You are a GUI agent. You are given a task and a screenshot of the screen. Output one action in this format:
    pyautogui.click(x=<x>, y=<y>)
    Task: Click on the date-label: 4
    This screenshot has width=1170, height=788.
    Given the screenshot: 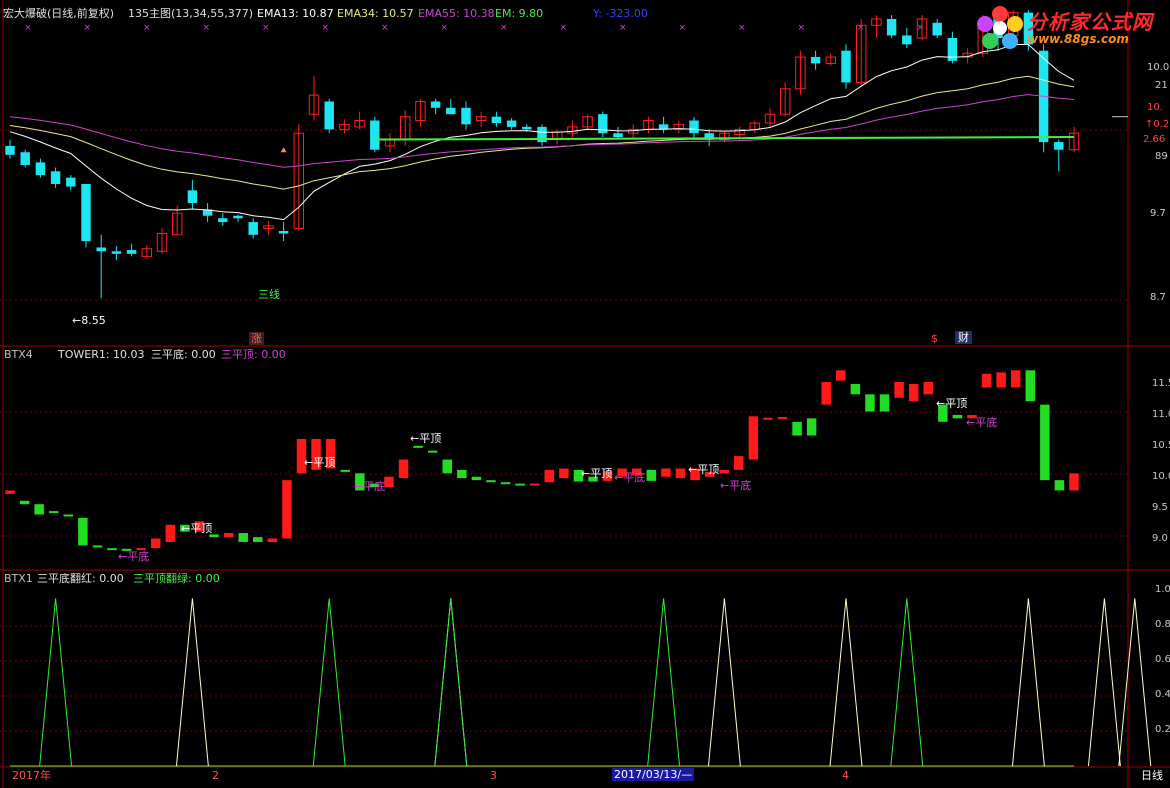 What is the action you would take?
    pyautogui.click(x=845, y=775)
    